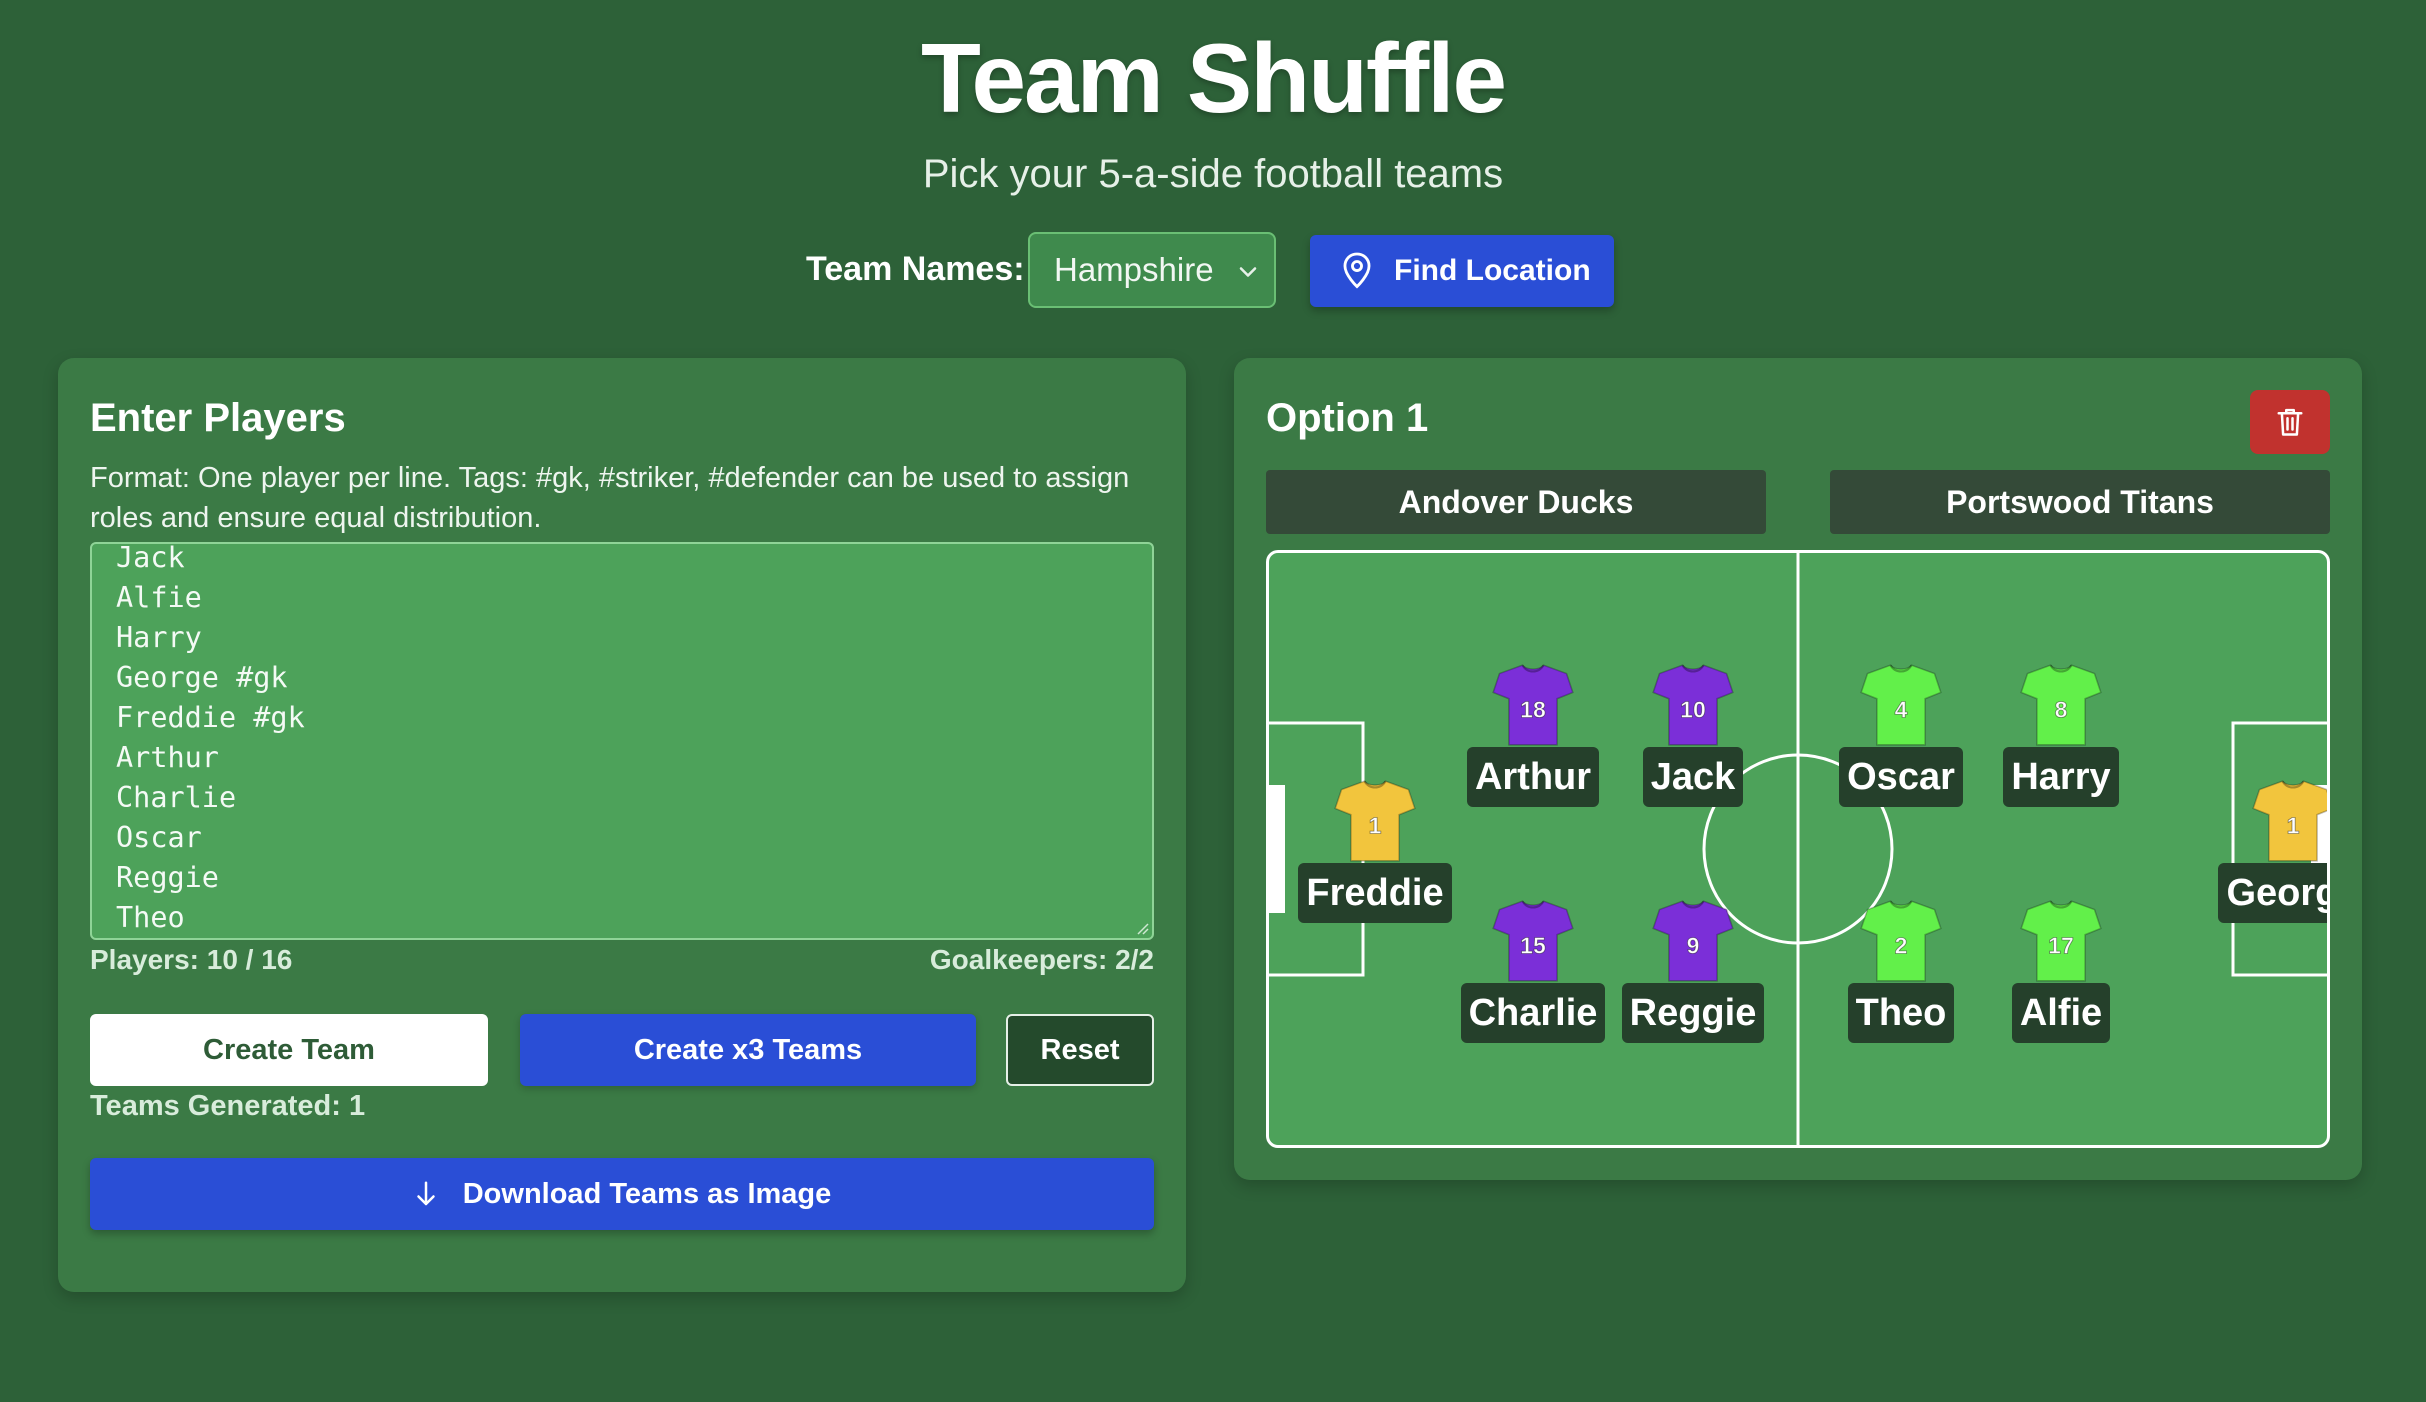  I want to click on create-x3-teams-label: Create x3 Teams, so click(748, 1049).